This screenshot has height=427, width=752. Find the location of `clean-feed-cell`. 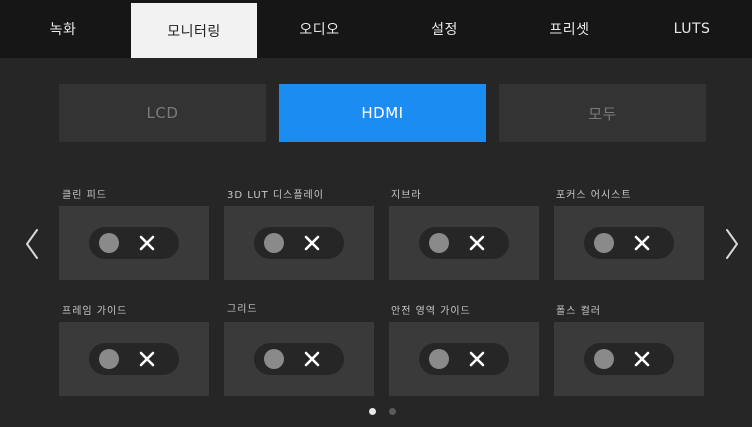

clean-feed-cell is located at coordinates (134, 243).